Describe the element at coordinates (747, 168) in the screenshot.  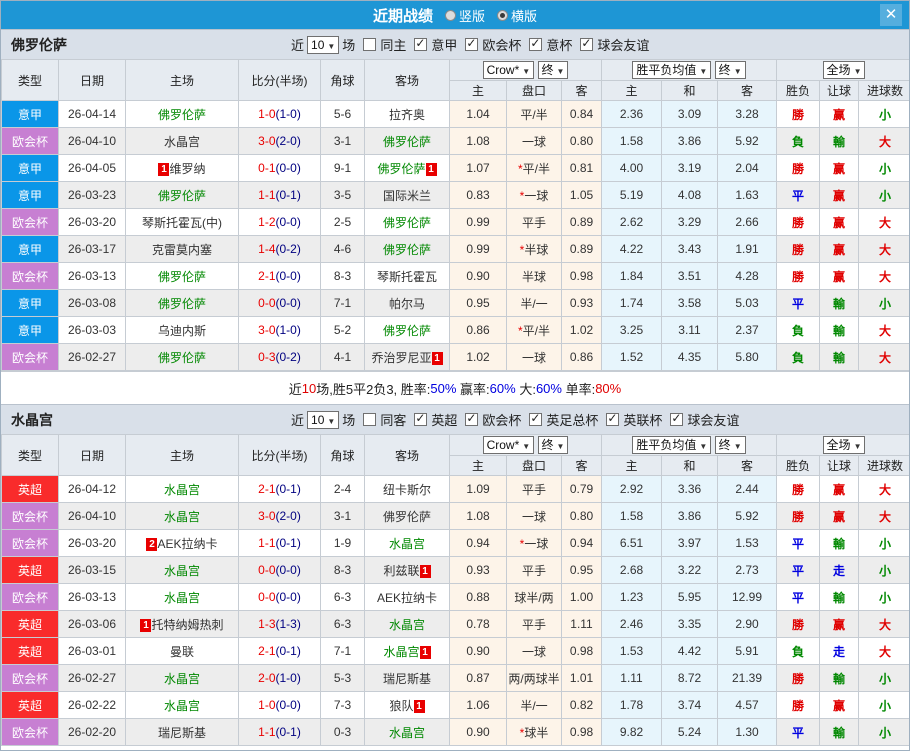
I see `avg-odds-cell: 2.04` at that location.